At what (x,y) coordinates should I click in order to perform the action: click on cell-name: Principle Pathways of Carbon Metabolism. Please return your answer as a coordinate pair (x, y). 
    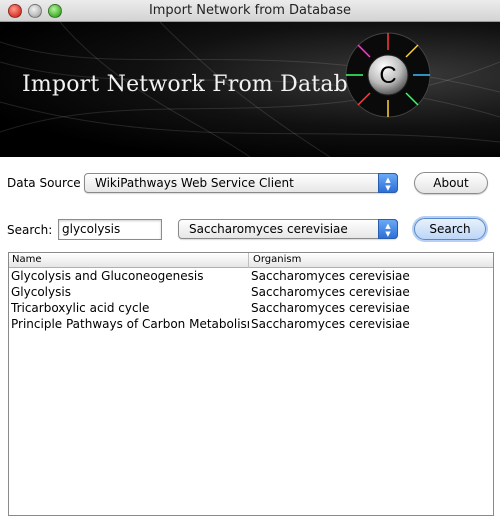
    Looking at the image, I should click on (130, 324).